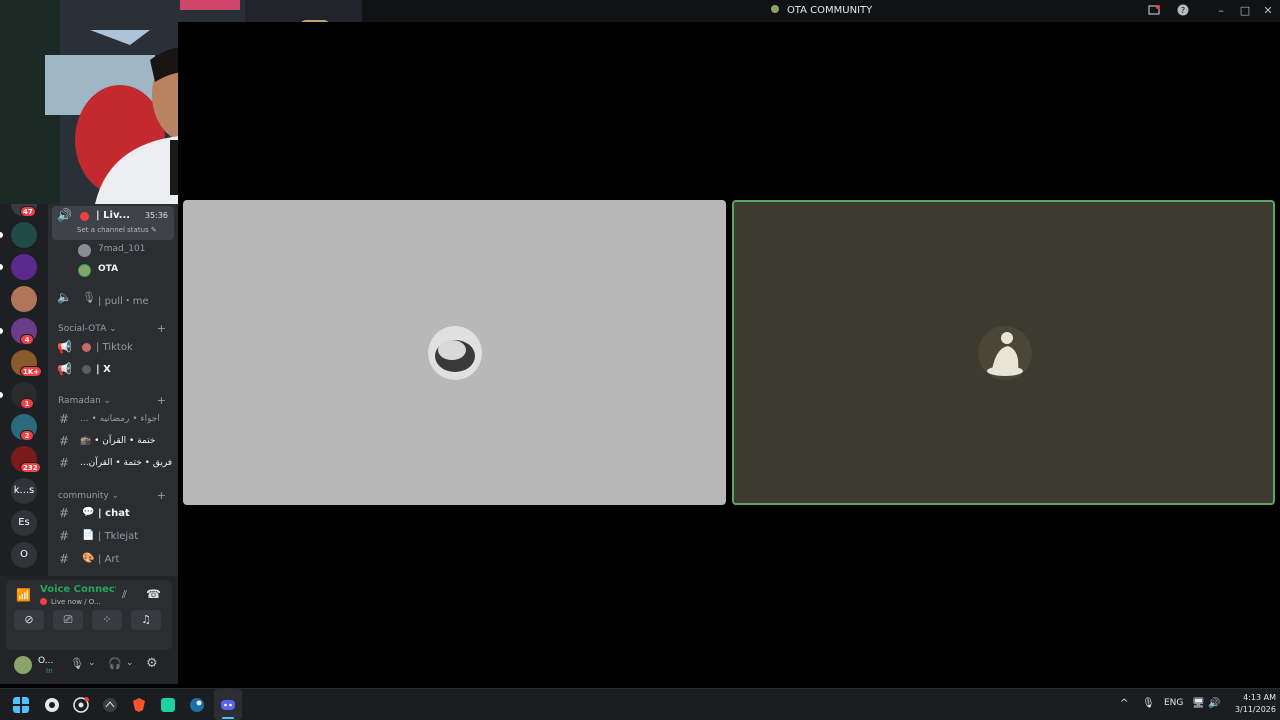 Image resolution: width=1280 pixels, height=720 pixels. I want to click on document-icon: 📄, so click(88, 535).